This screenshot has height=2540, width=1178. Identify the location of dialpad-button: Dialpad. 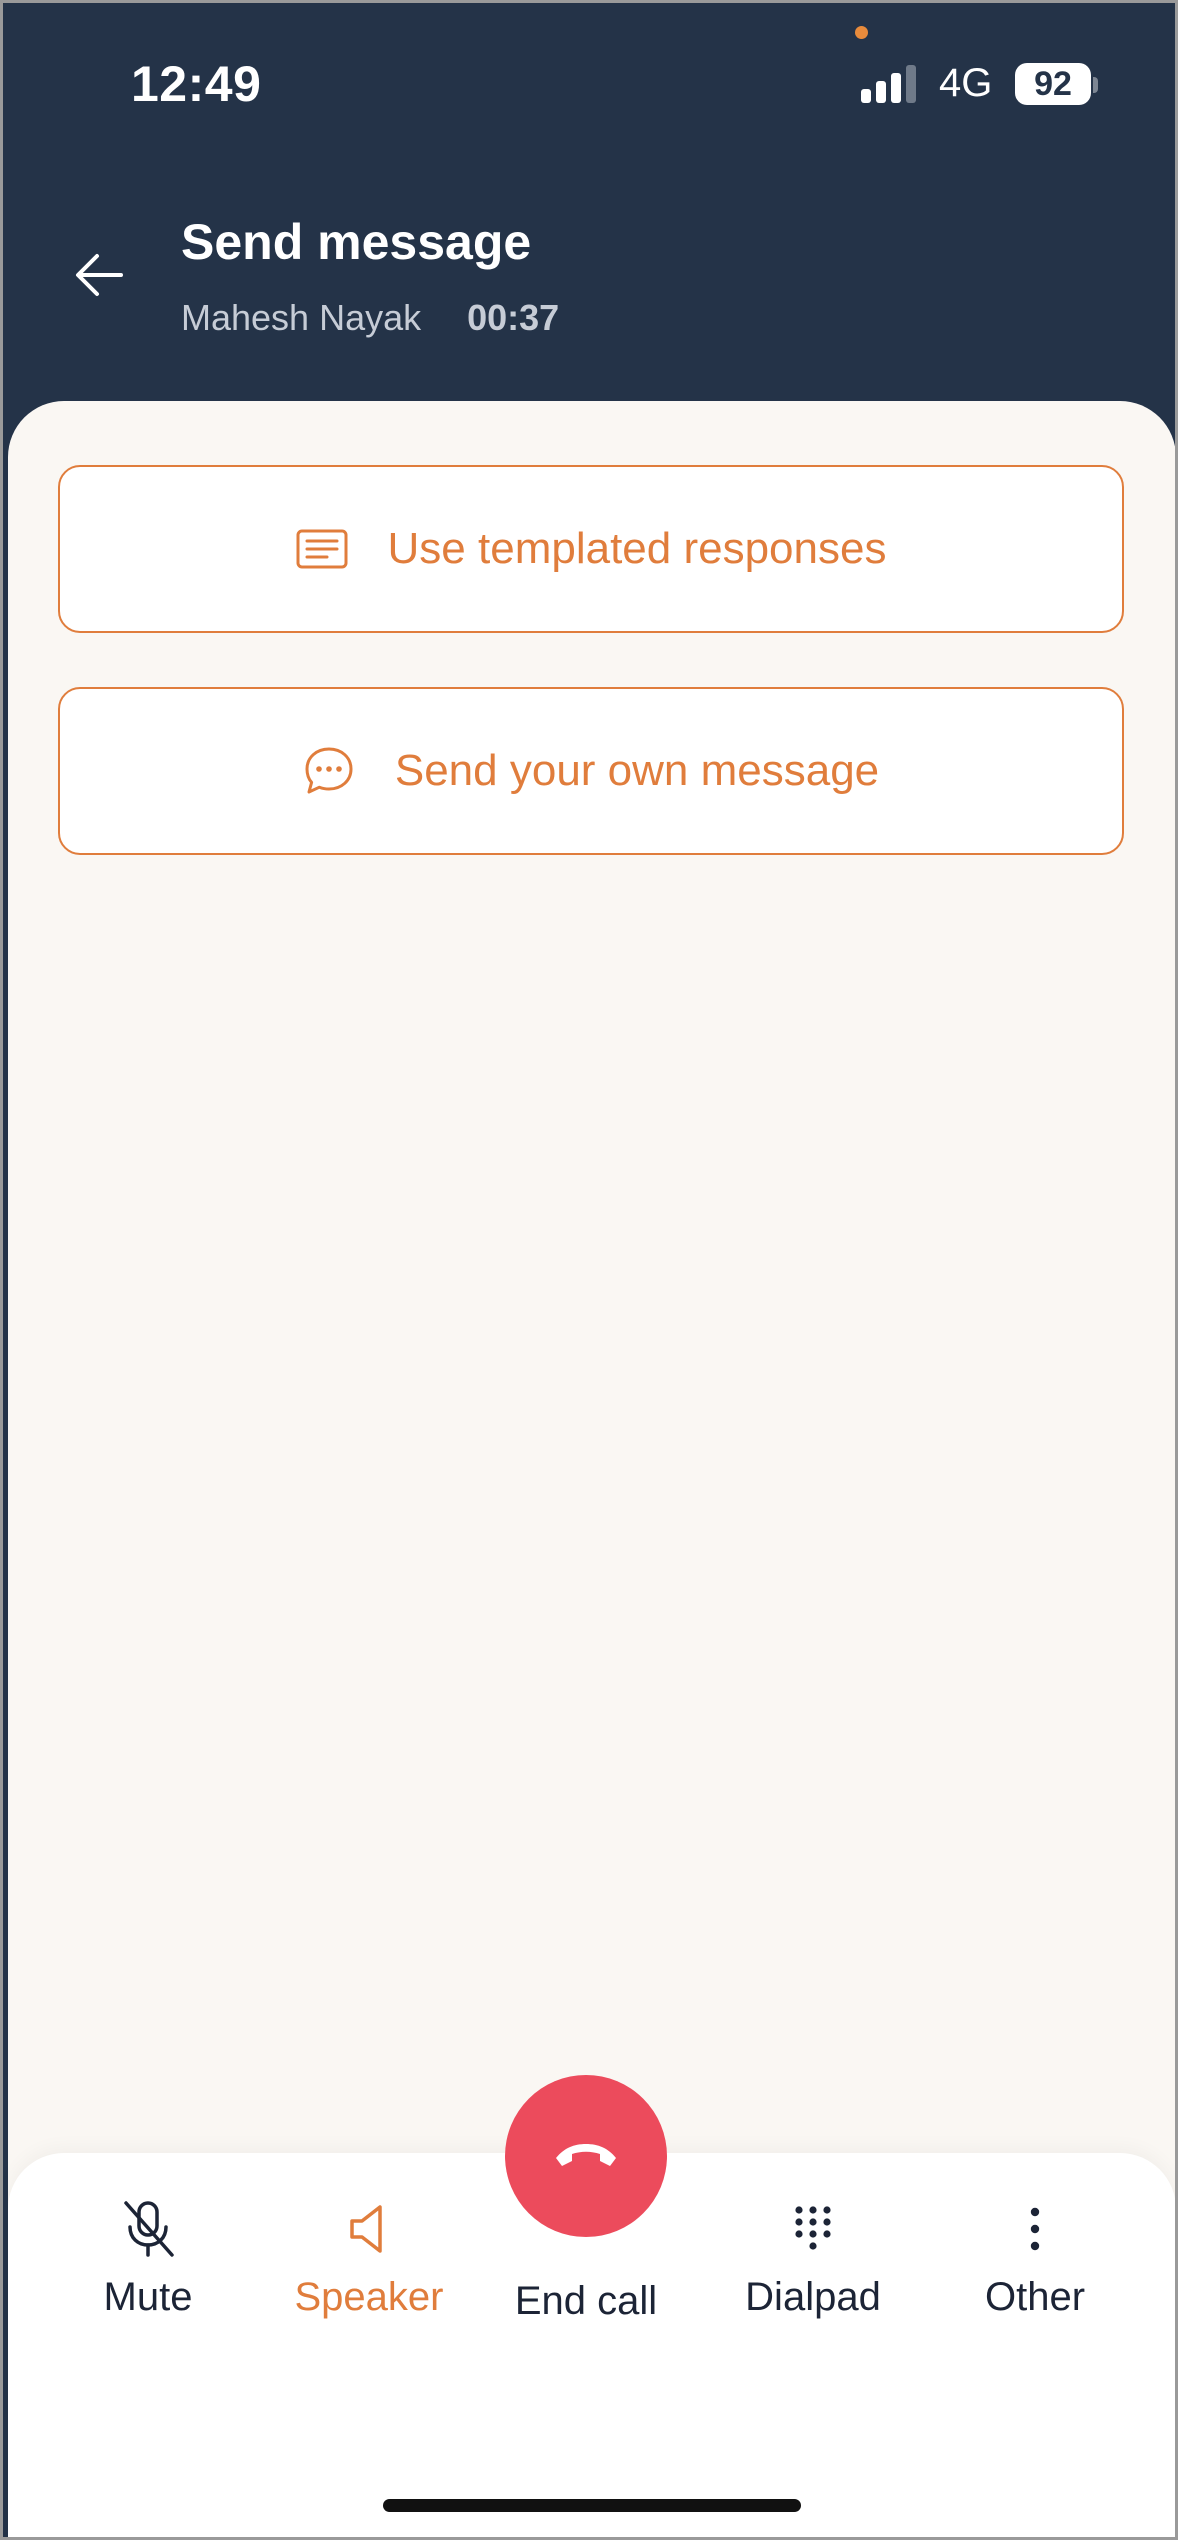
(813, 2268).